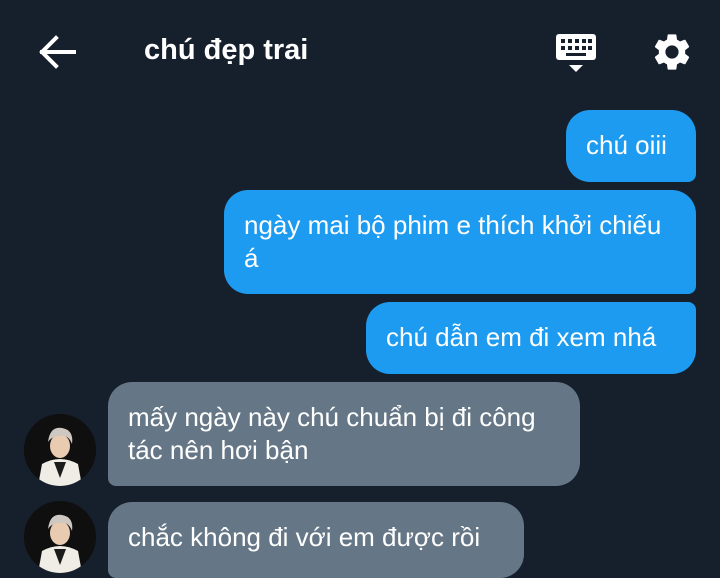 The width and height of the screenshot is (720, 578). What do you see at coordinates (521, 337) in the screenshot?
I see `message-text: chú dẫn em đi xem nhá` at bounding box center [521, 337].